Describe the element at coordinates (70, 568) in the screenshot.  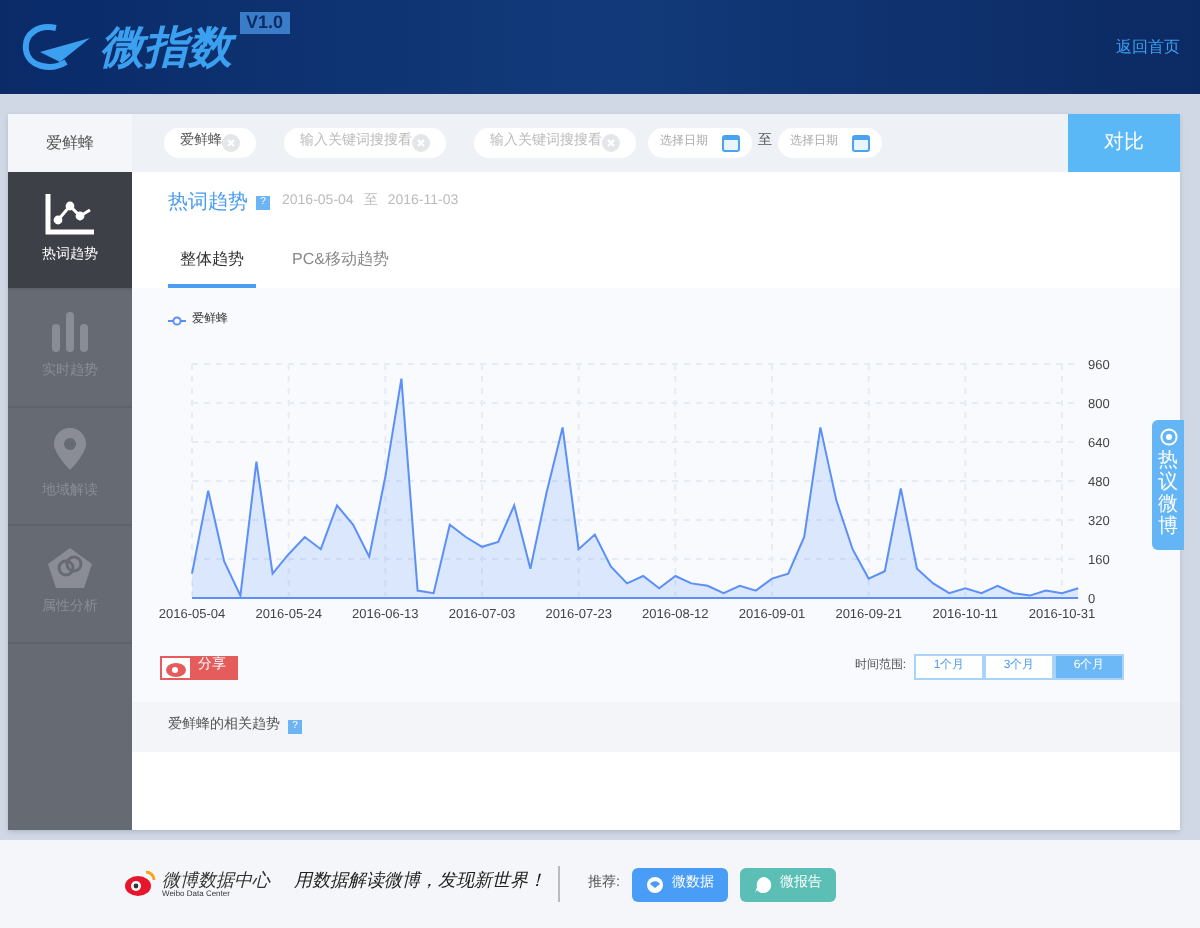
I see `gender-symbol-icon` at that location.